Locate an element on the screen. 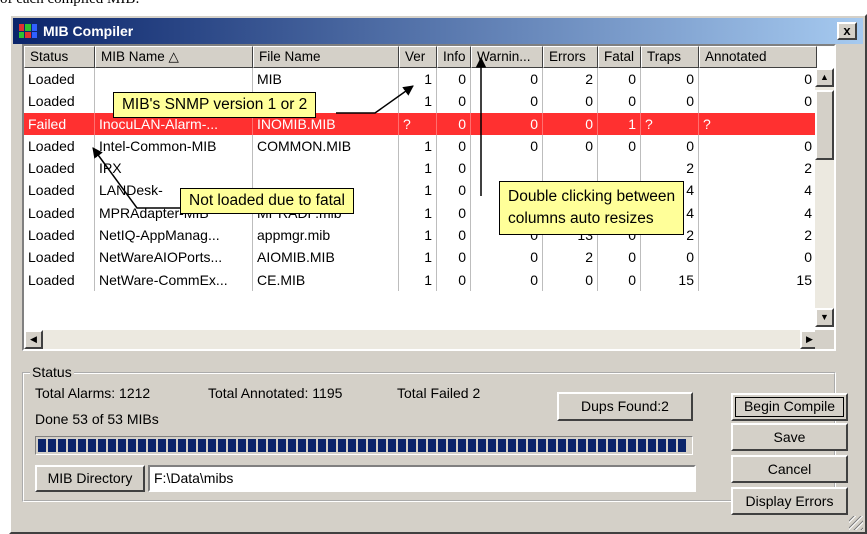  callout-arrows is located at coordinates (289, 132).